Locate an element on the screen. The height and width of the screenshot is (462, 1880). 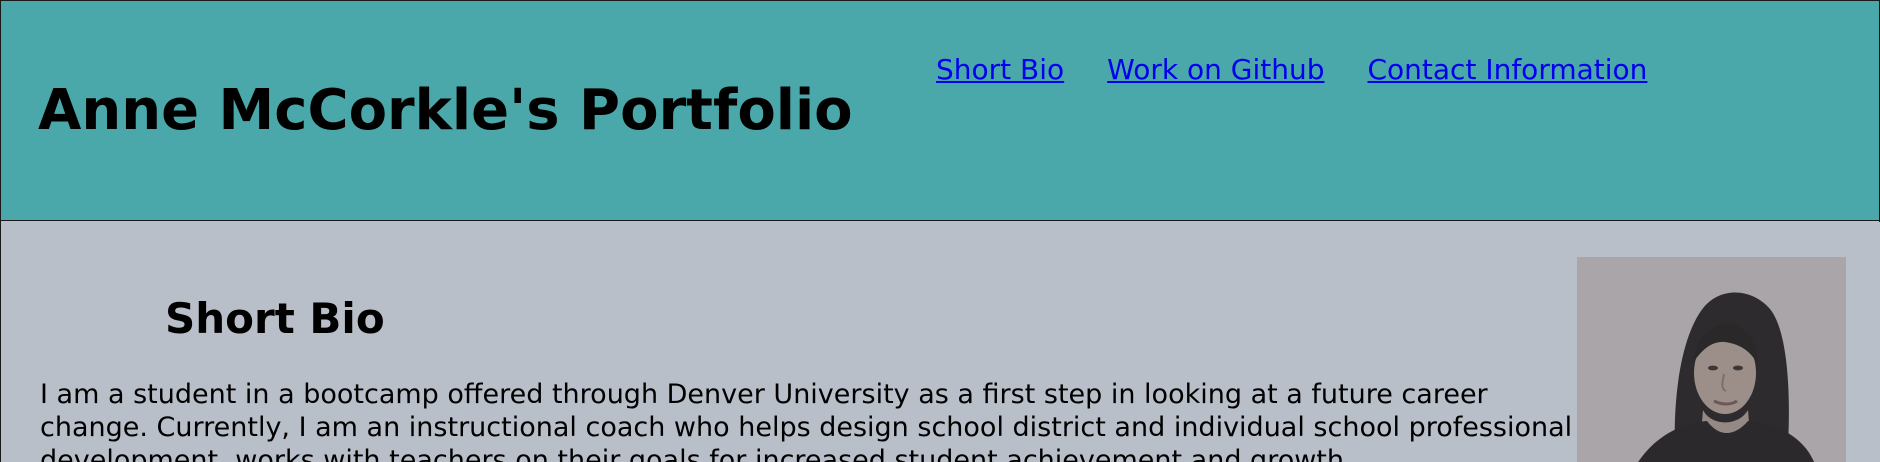
short-bio-heading: Short Bio is located at coordinates (275, 318).